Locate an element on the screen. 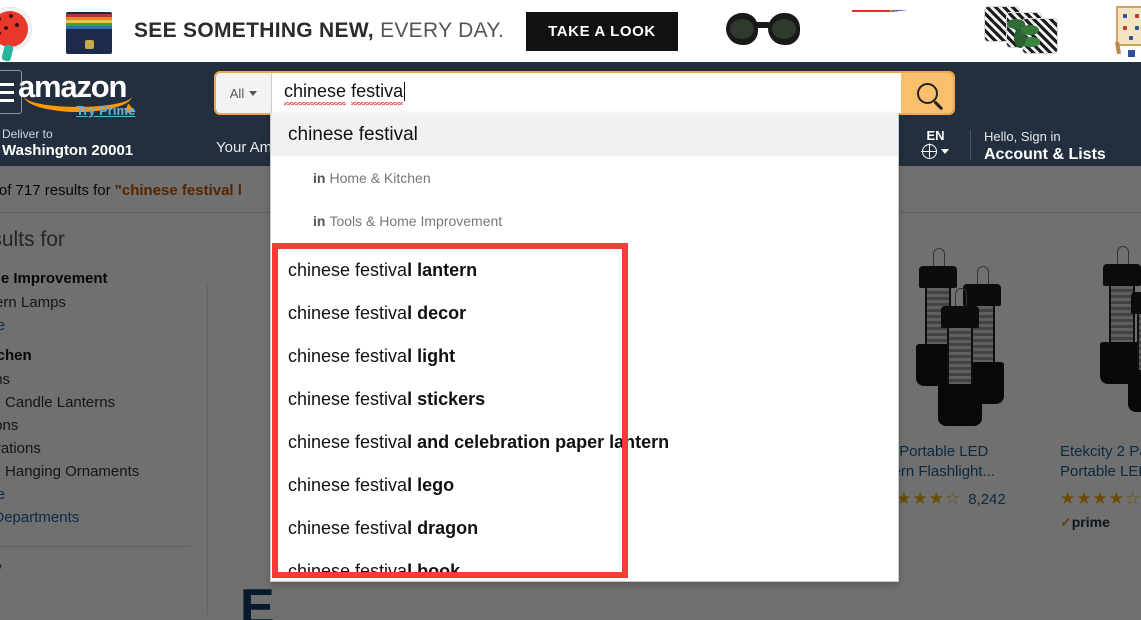  sidebar-item-decorative-candle-lanterns: ecorative Candle Lanterns is located at coordinates (105, 402).